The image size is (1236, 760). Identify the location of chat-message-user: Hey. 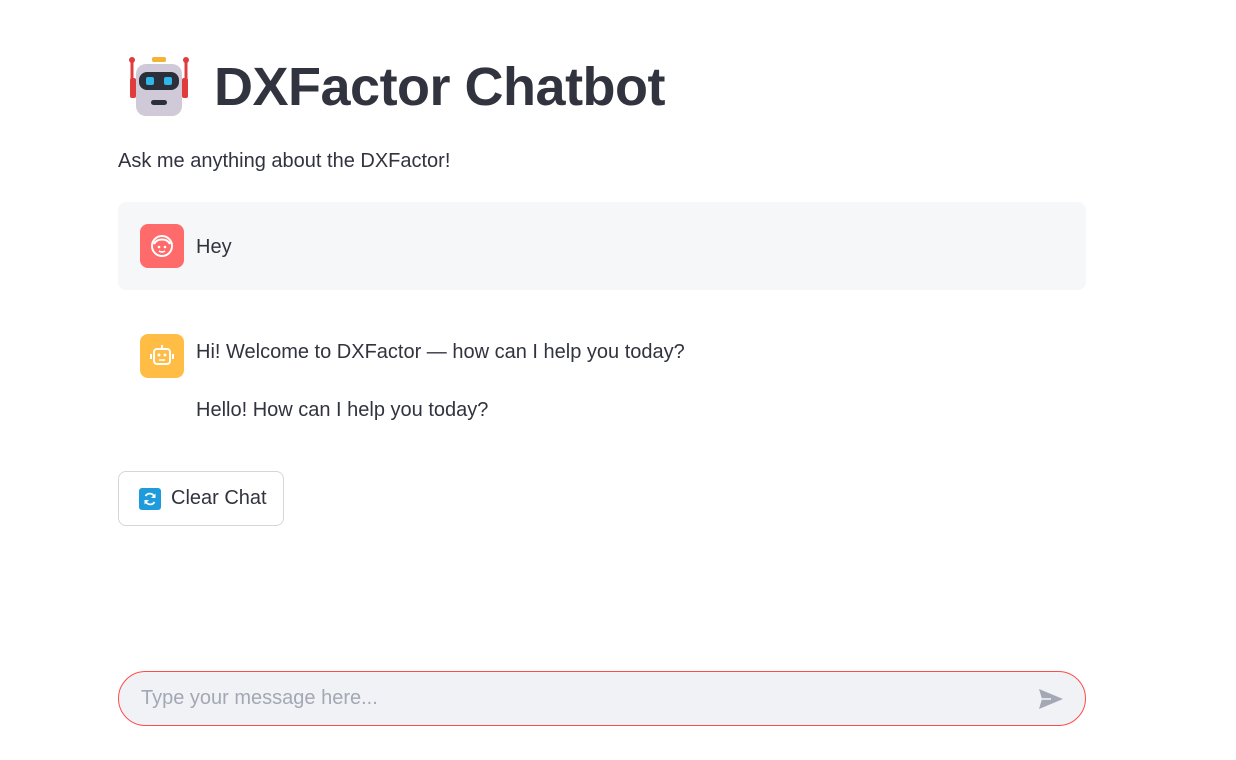
(602, 246).